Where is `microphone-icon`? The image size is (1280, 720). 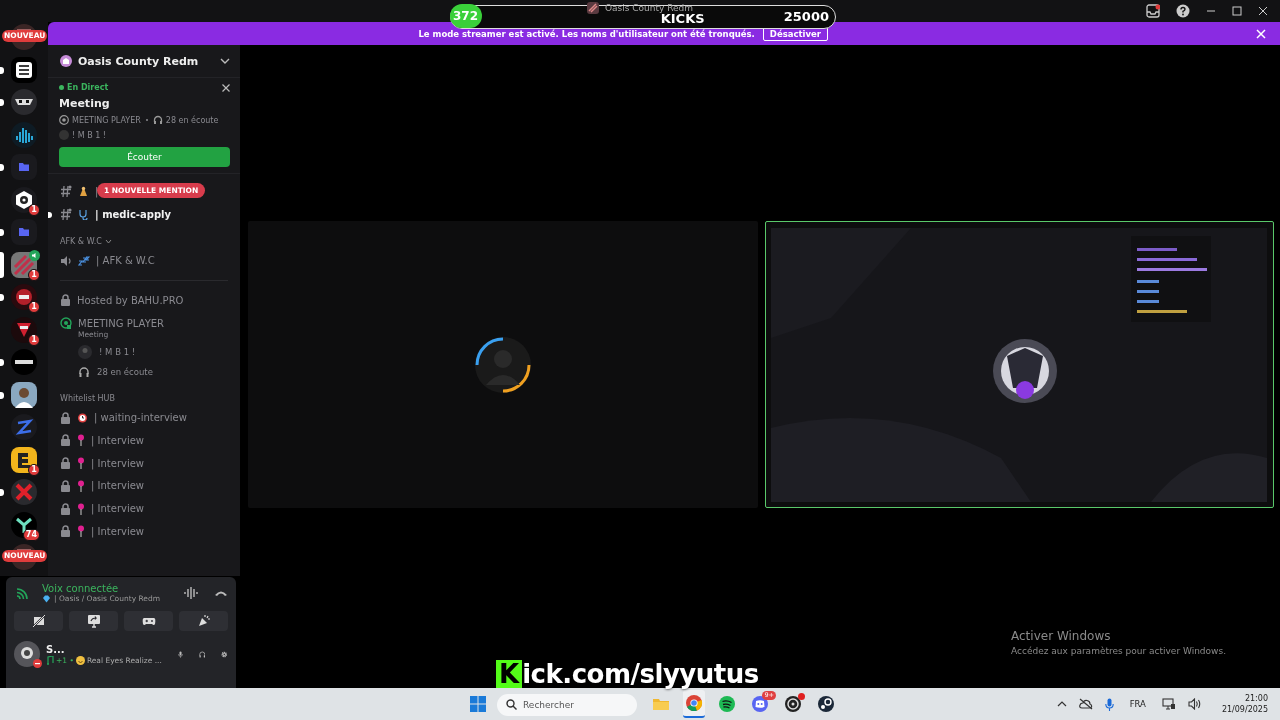 microphone-icon is located at coordinates (1109, 704).